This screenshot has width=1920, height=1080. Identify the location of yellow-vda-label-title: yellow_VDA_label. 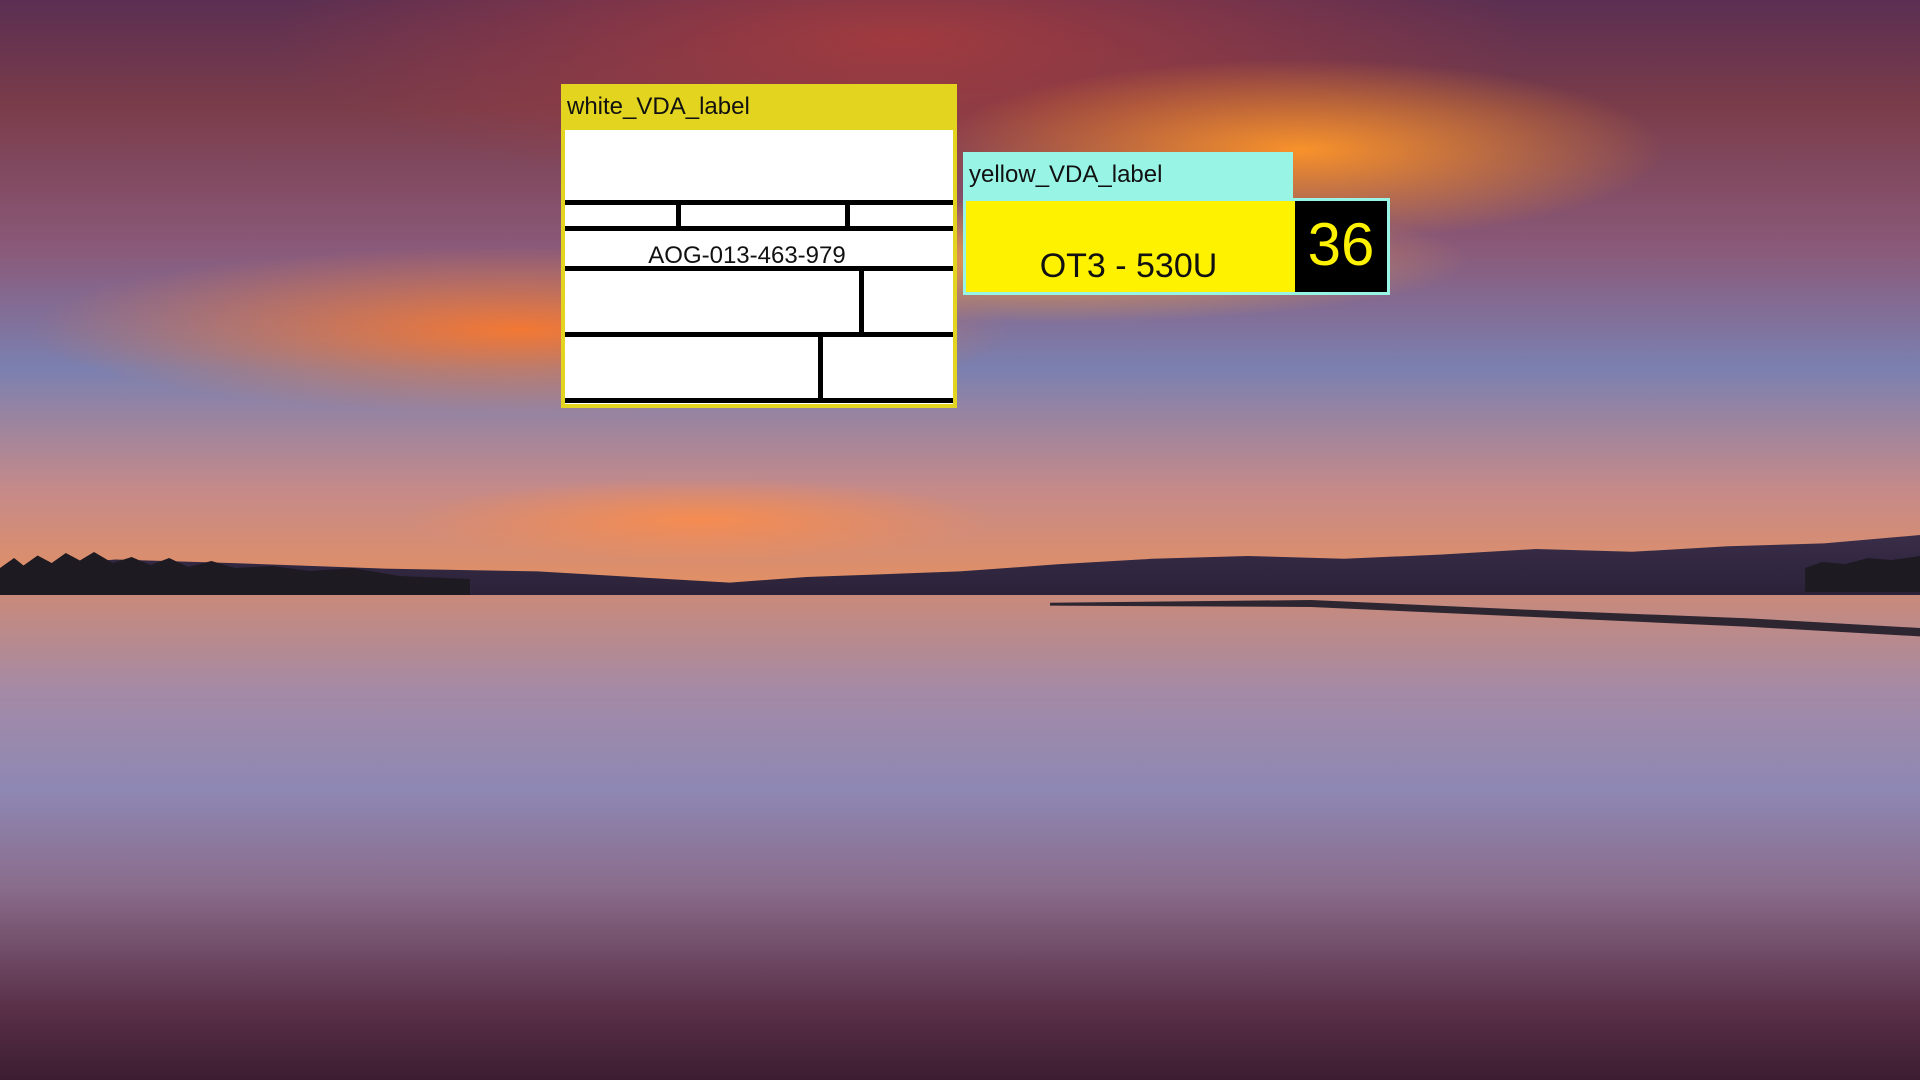
(1128, 175).